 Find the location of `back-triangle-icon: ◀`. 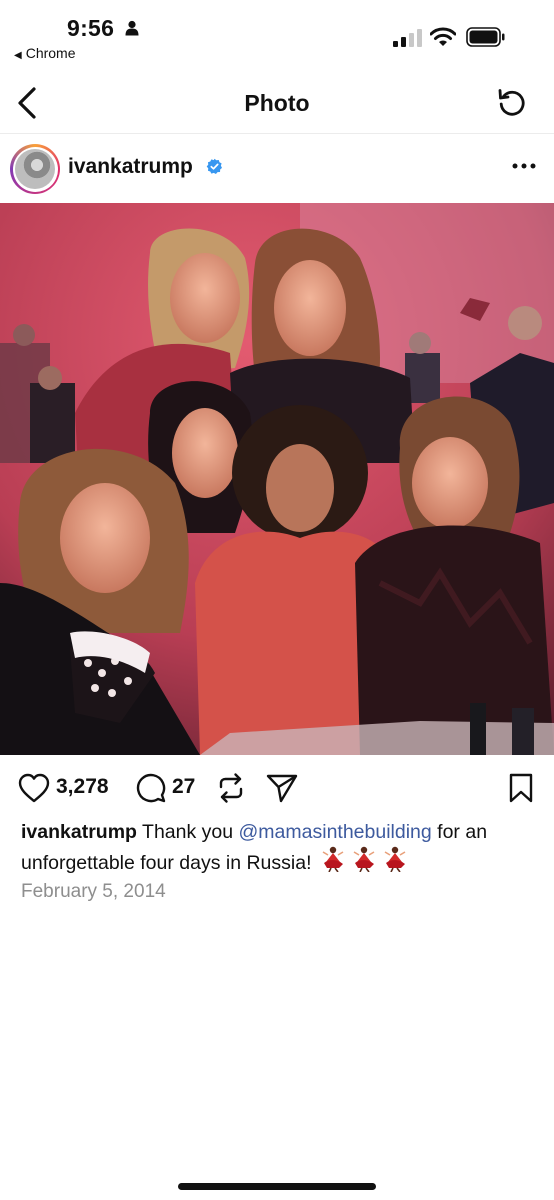

back-triangle-icon: ◀ is located at coordinates (18, 55).